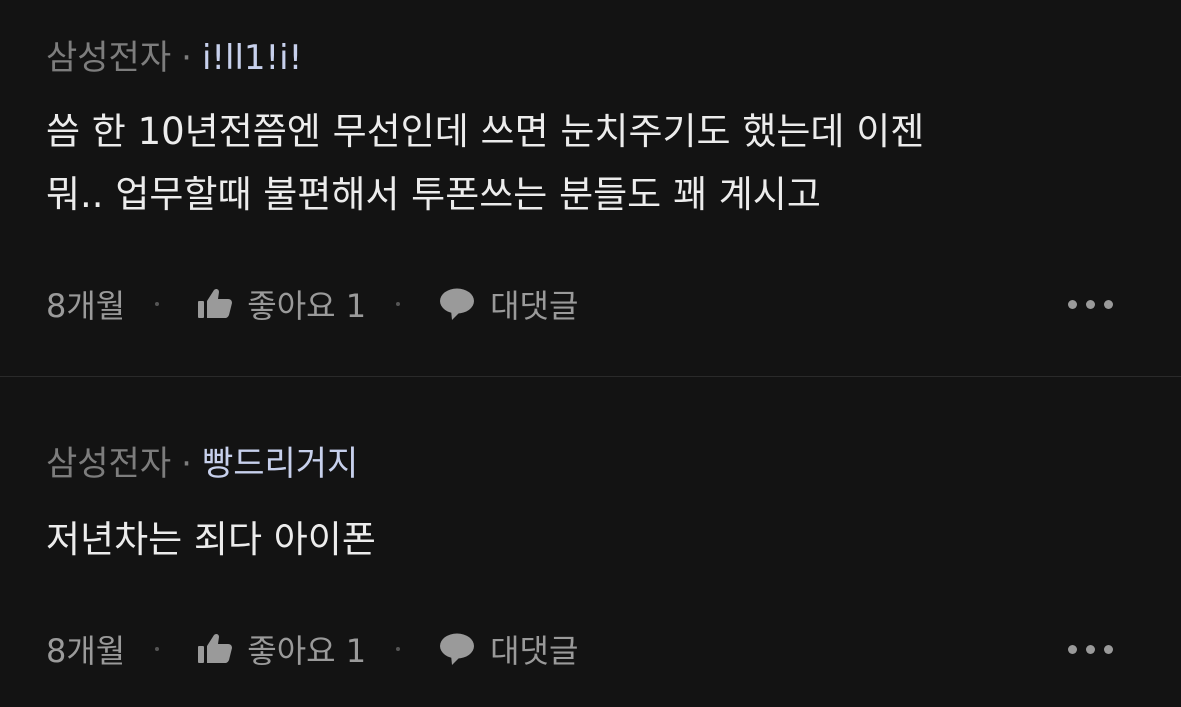  I want to click on comment-body: 저년차는 죄다 아이폰, so click(579, 539).